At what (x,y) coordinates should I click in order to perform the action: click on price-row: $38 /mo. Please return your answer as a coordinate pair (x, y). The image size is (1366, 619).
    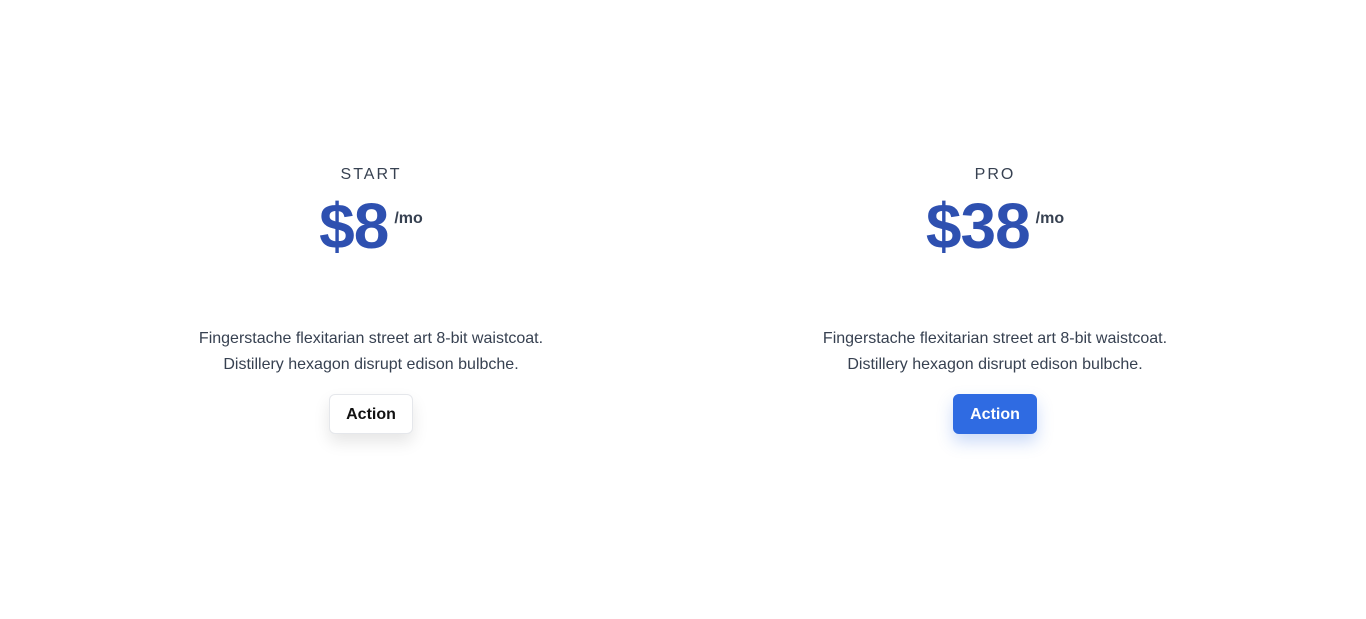
    Looking at the image, I should click on (995, 226).